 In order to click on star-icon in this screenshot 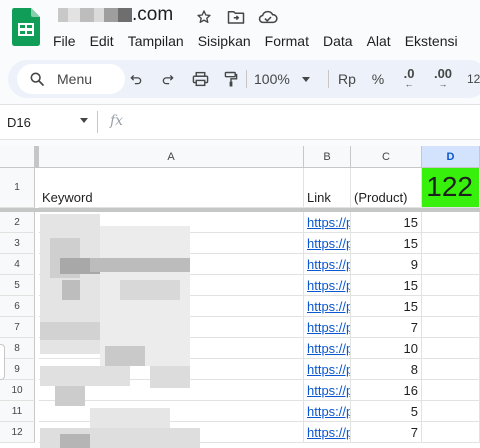, I will do `click(204, 17)`.